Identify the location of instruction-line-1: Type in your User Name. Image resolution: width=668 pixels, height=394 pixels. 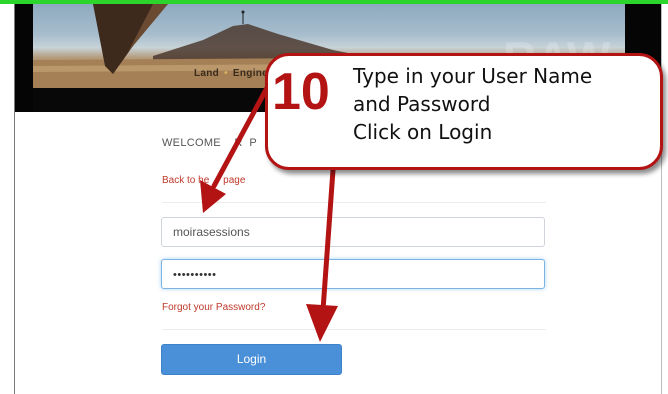
(473, 76).